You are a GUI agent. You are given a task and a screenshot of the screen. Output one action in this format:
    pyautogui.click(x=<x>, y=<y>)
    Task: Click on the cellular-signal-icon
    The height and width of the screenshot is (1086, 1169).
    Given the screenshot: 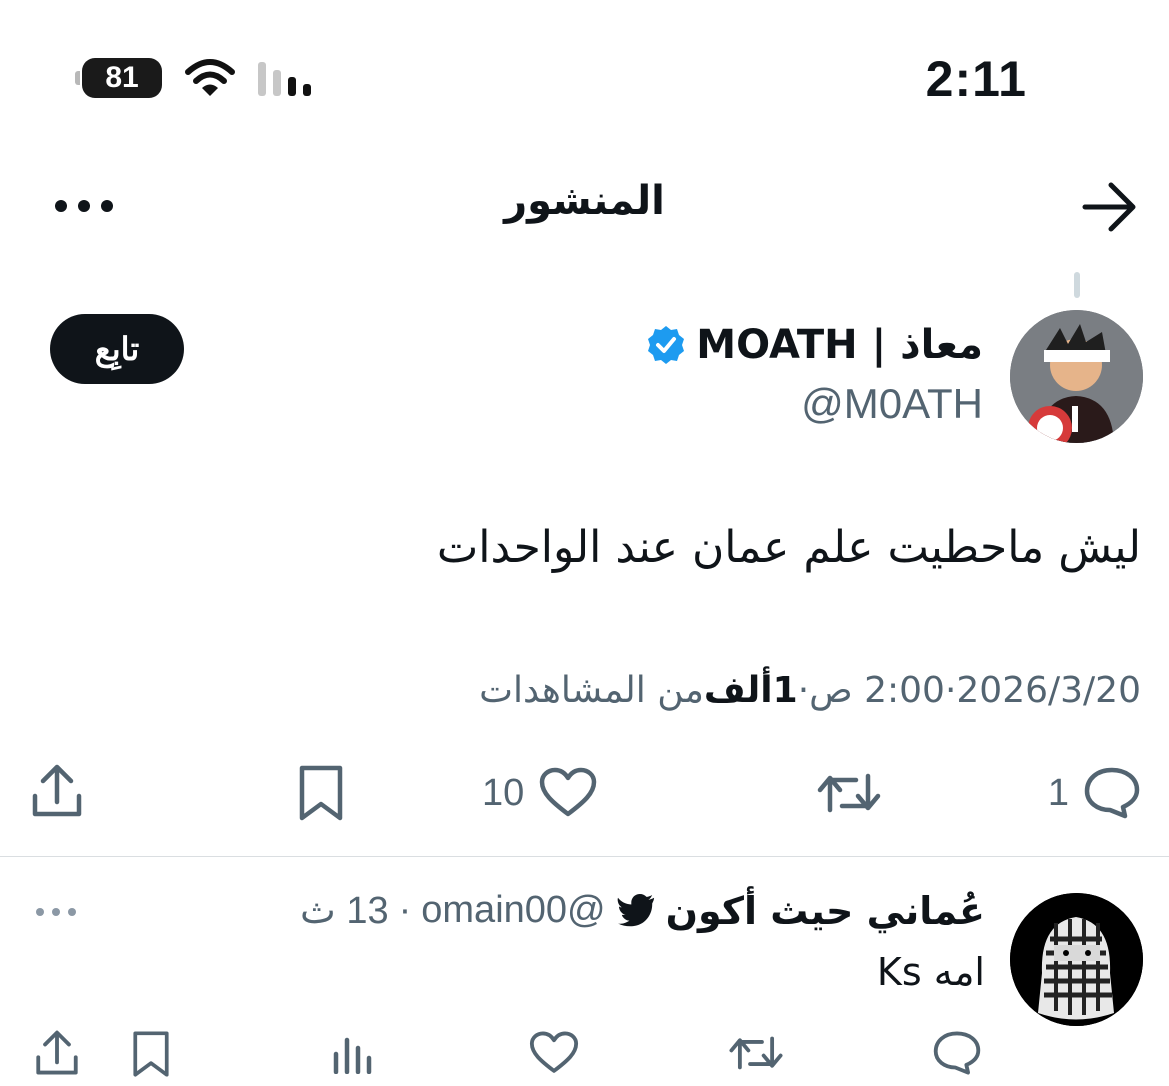 What is the action you would take?
    pyautogui.click(x=284, y=79)
    